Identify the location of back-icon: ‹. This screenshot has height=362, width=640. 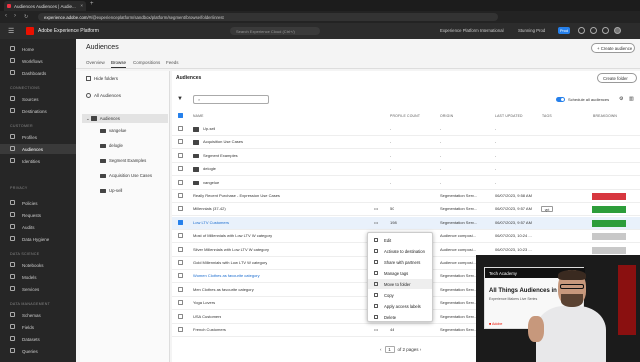
(6, 16).